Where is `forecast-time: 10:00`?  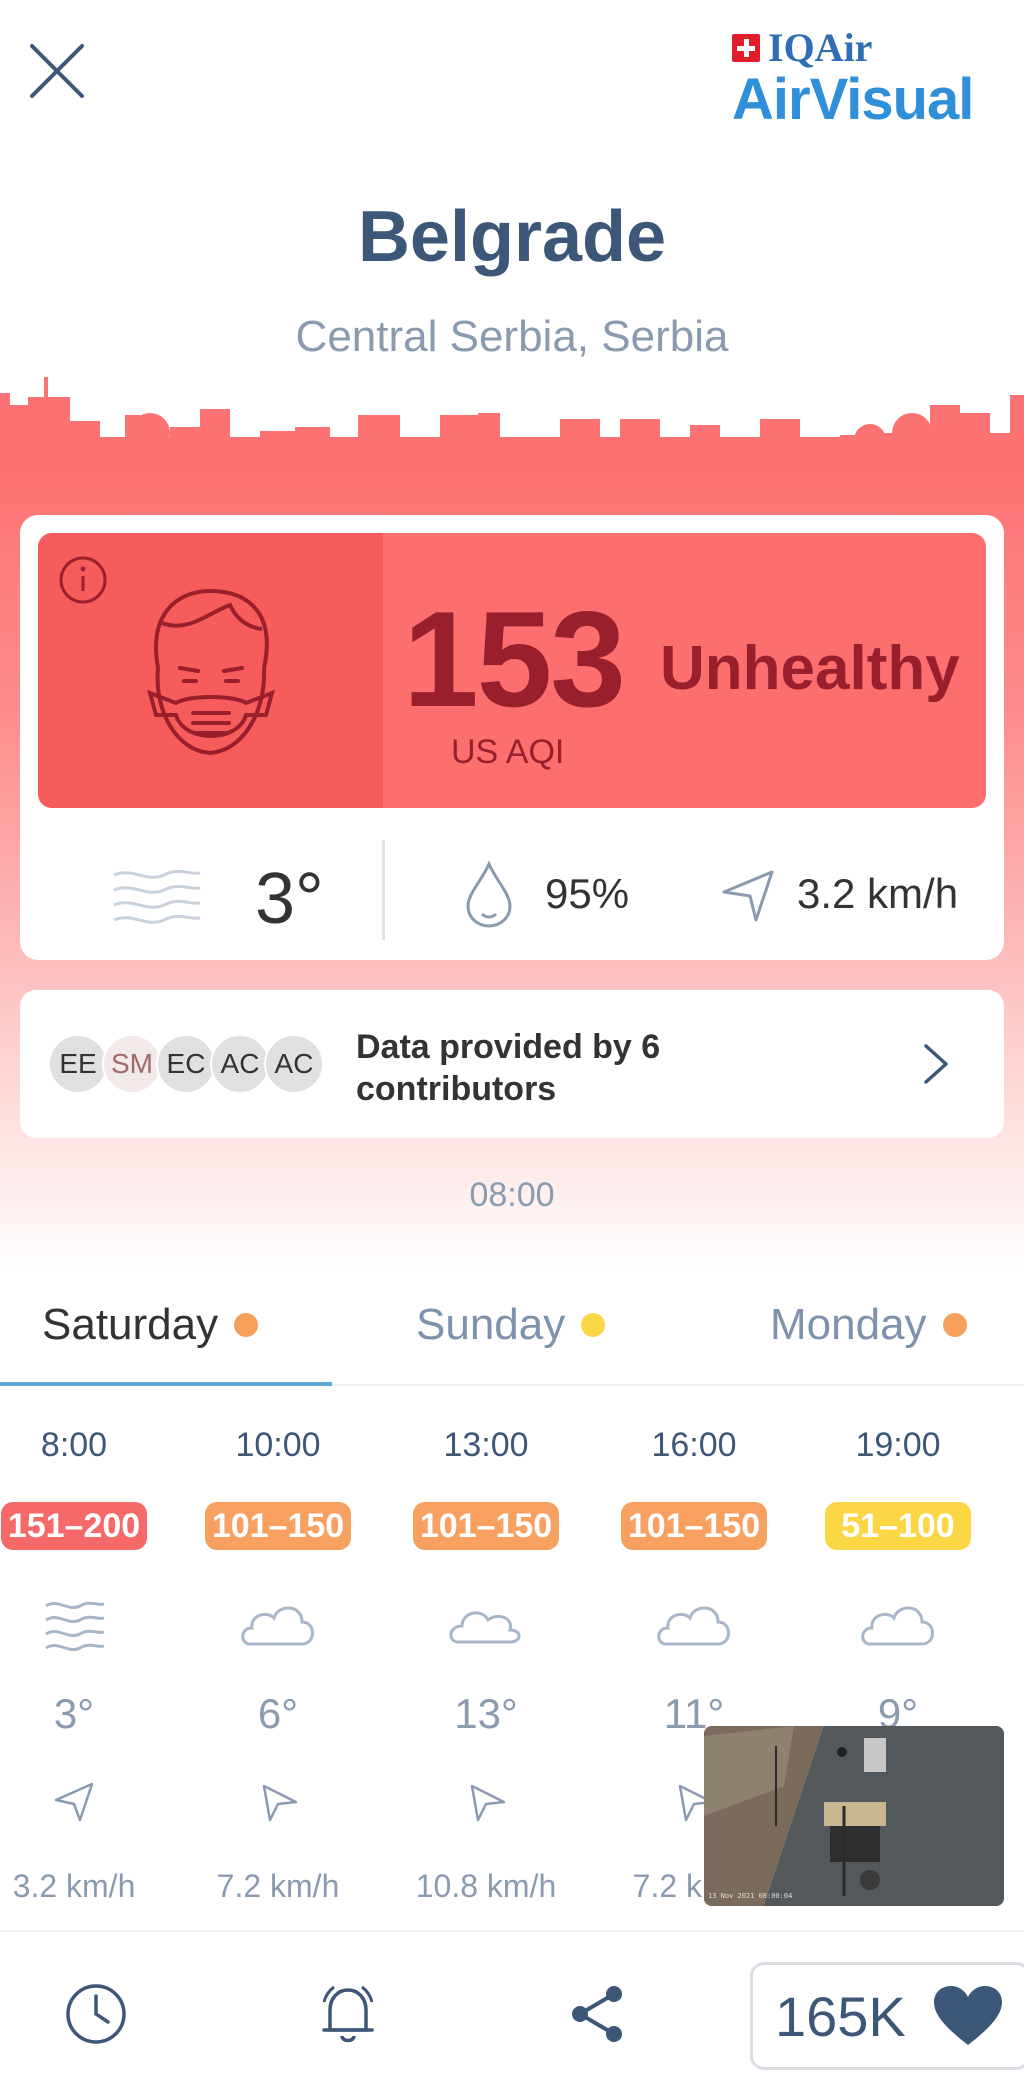
forecast-time: 10:00 is located at coordinates (278, 1445).